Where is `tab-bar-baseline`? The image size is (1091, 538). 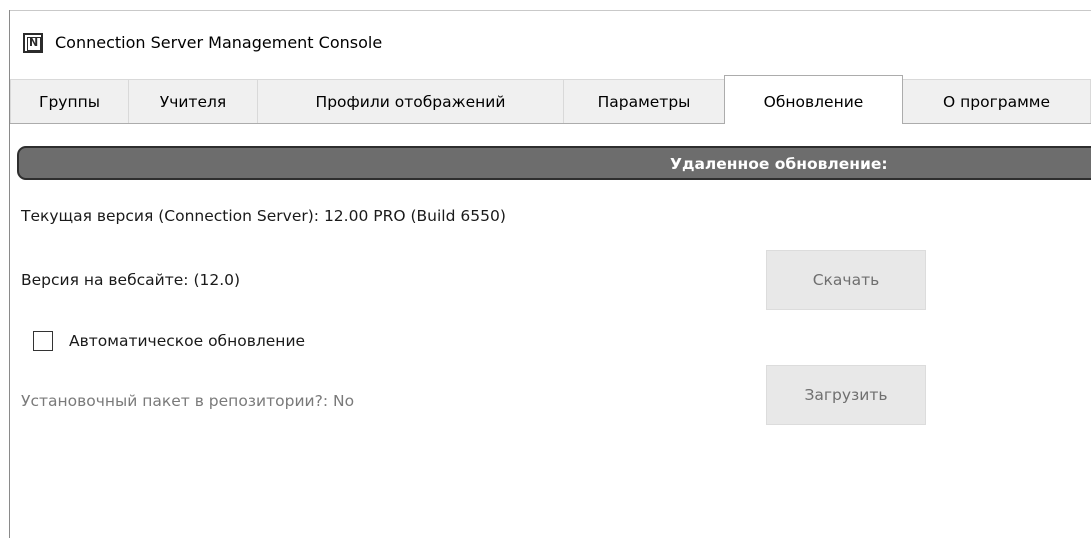
tab-bar-baseline is located at coordinates (550, 123).